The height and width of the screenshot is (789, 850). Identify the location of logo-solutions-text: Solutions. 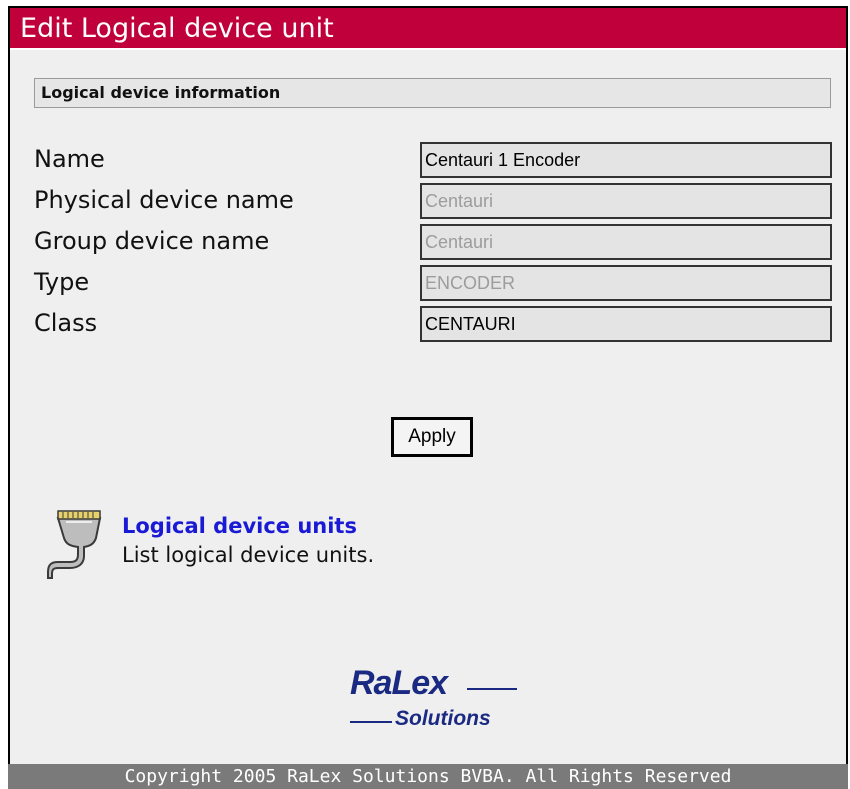
(443, 718).